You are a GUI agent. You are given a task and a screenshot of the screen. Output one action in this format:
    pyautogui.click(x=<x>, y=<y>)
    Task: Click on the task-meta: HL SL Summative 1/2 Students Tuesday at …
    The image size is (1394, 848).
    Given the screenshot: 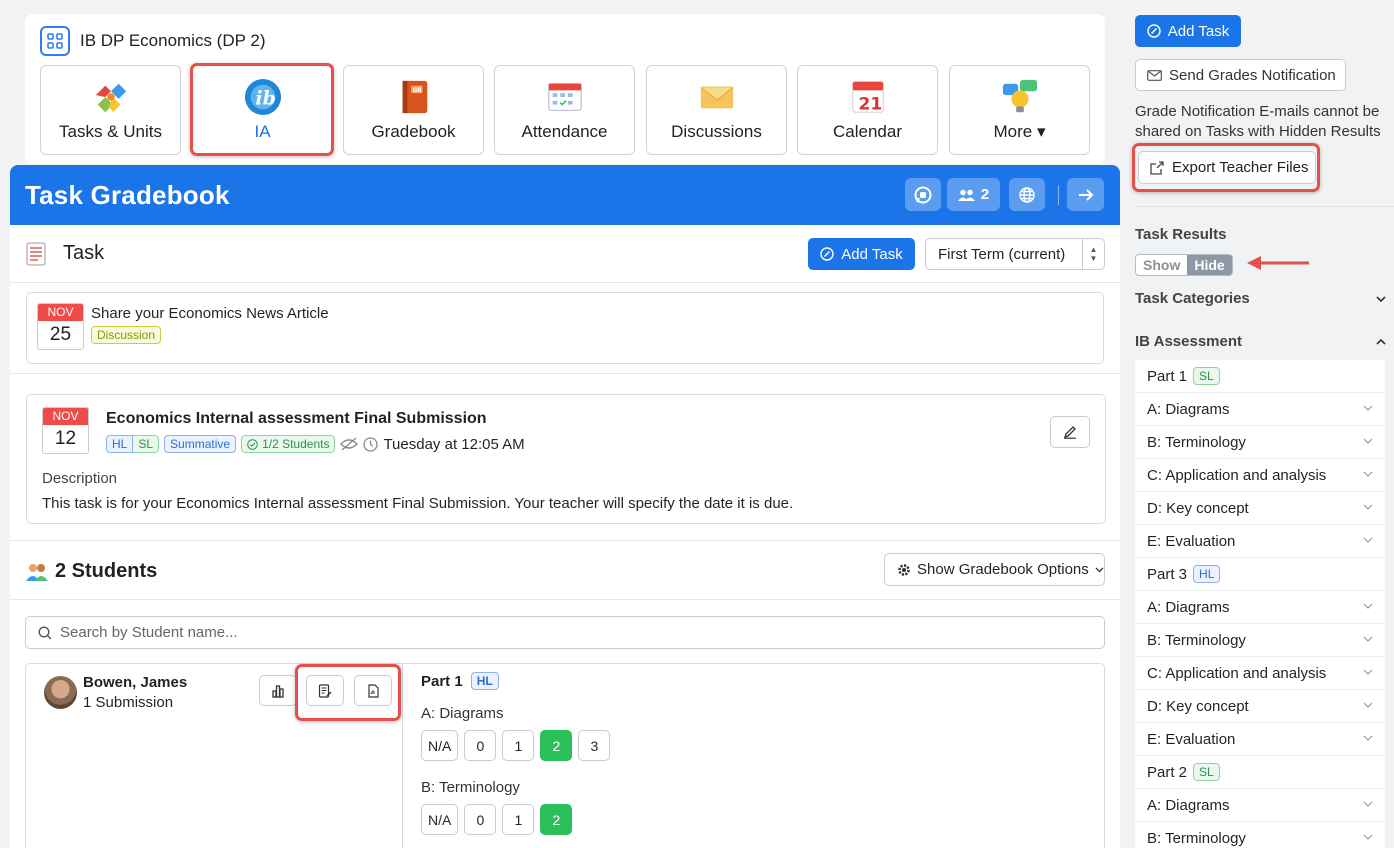 What is the action you would take?
    pyautogui.click(x=315, y=444)
    